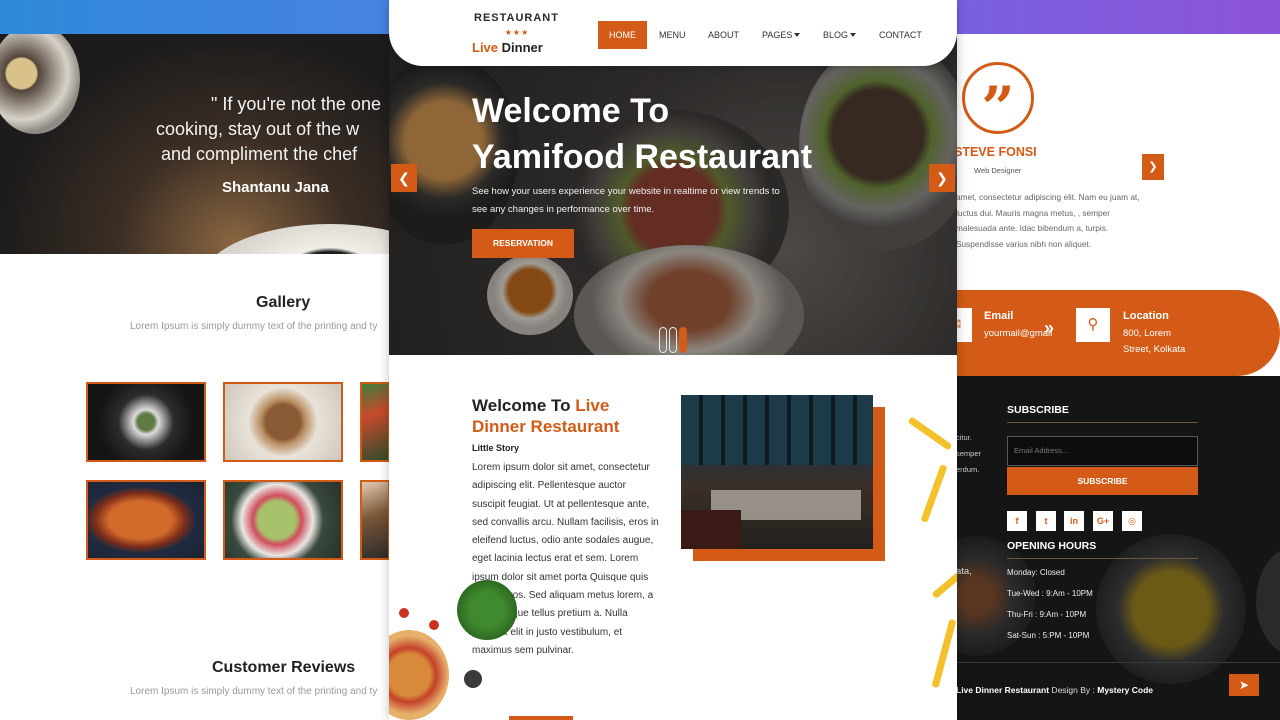 The height and width of the screenshot is (720, 1280). What do you see at coordinates (1003, 690) in the screenshot?
I see `copyright-brand: Live Dinner Restaurant` at bounding box center [1003, 690].